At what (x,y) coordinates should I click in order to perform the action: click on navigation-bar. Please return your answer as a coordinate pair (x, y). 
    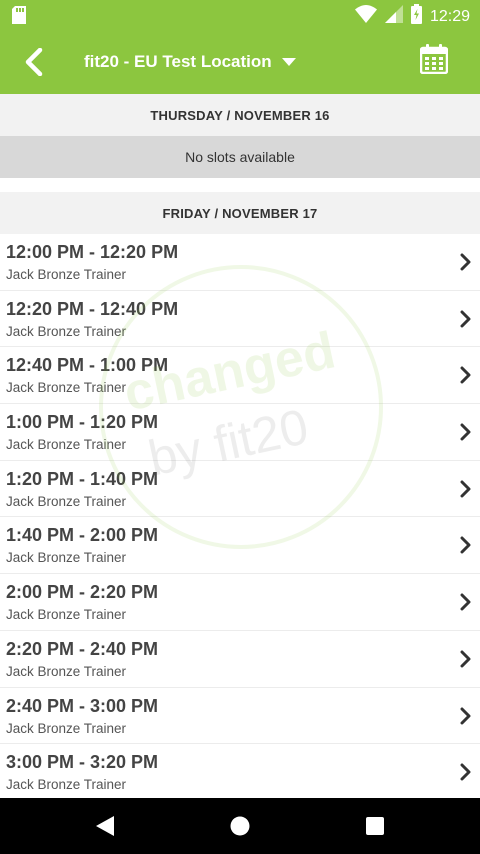
    Looking at the image, I should click on (240, 826).